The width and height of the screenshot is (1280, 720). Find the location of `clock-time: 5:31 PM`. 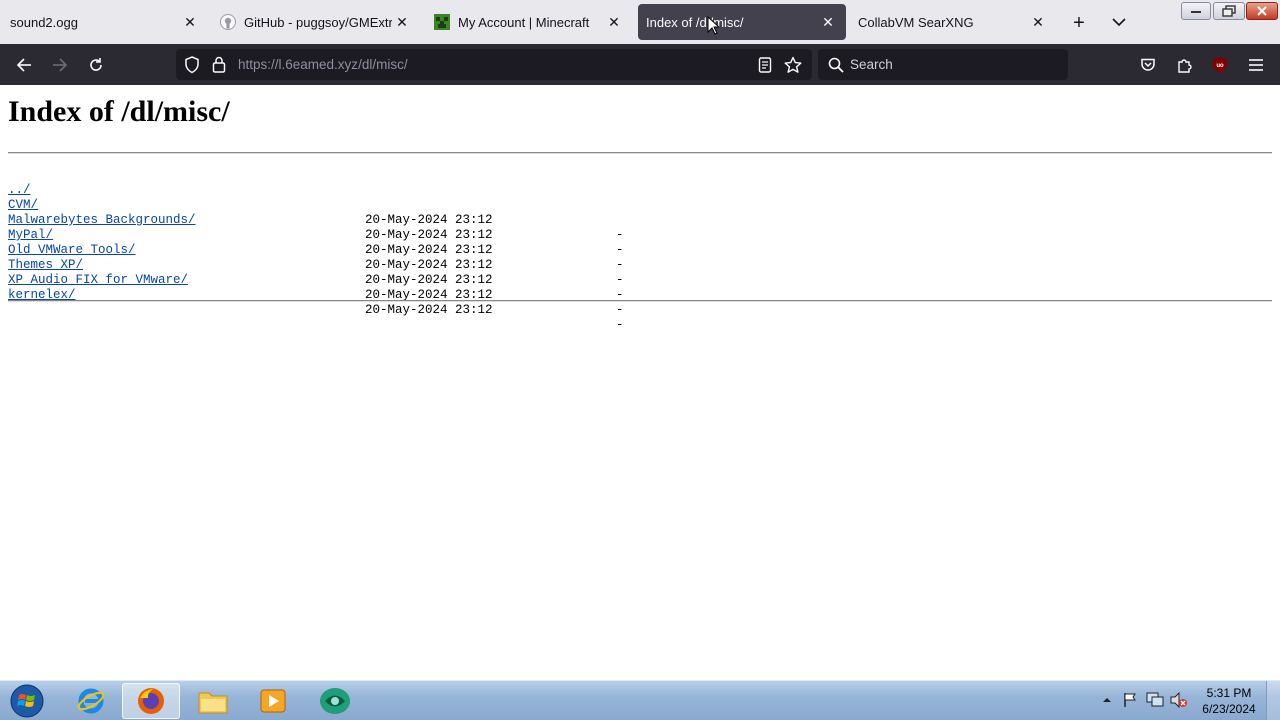

clock-time: 5:31 PM is located at coordinates (1229, 693).